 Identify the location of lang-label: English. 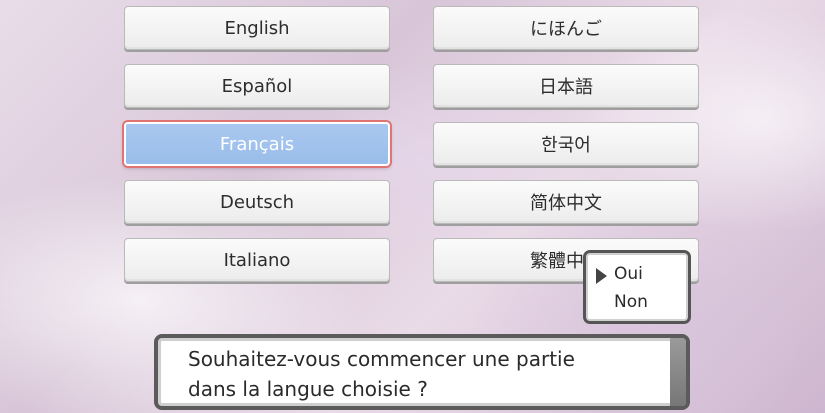
(257, 28).